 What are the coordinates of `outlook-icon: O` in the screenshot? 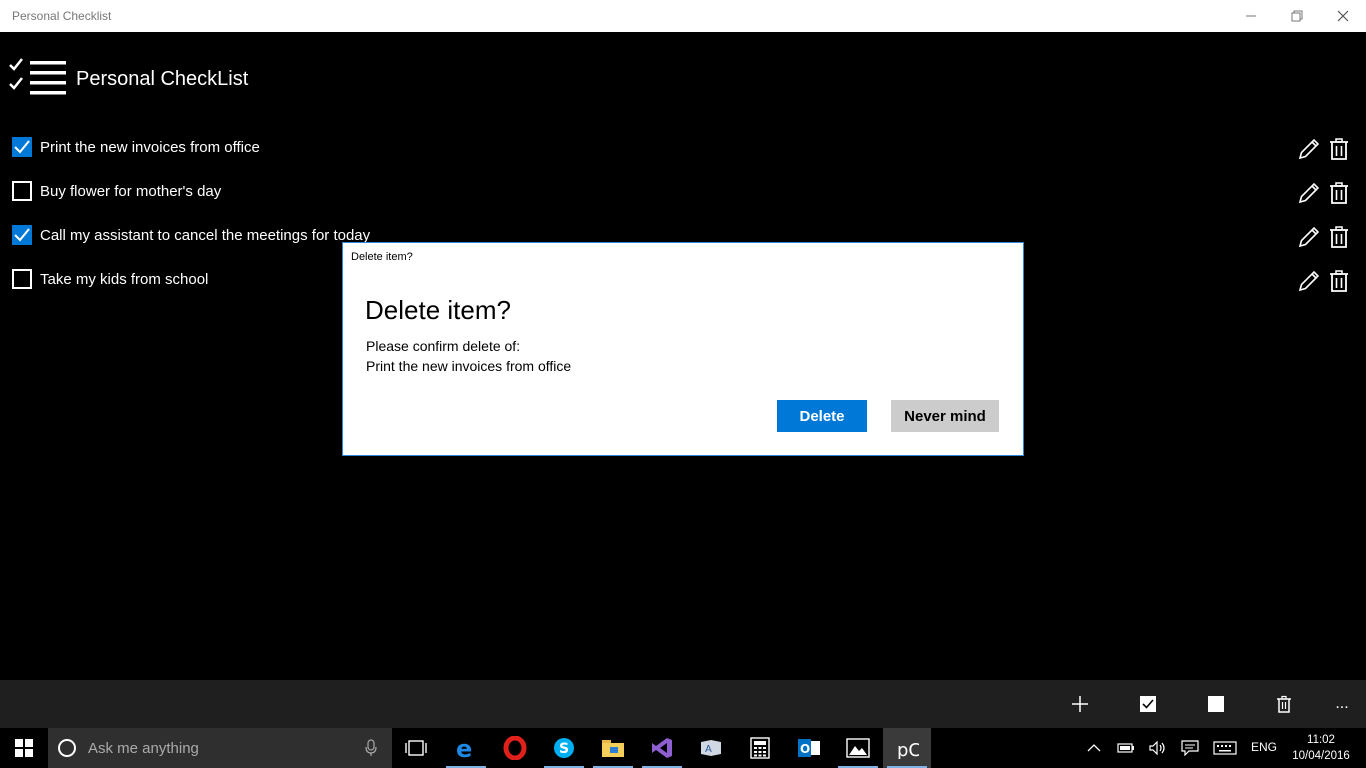 It's located at (809, 748).